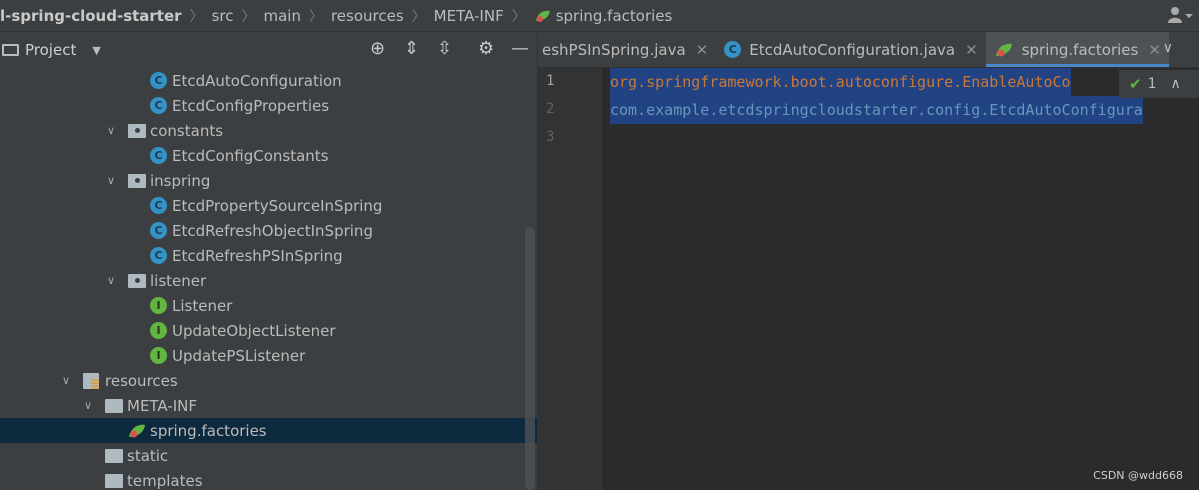 This screenshot has width=1199, height=490. I want to click on tab-spring-factories: spring.factories ✕, so click(1077, 49).